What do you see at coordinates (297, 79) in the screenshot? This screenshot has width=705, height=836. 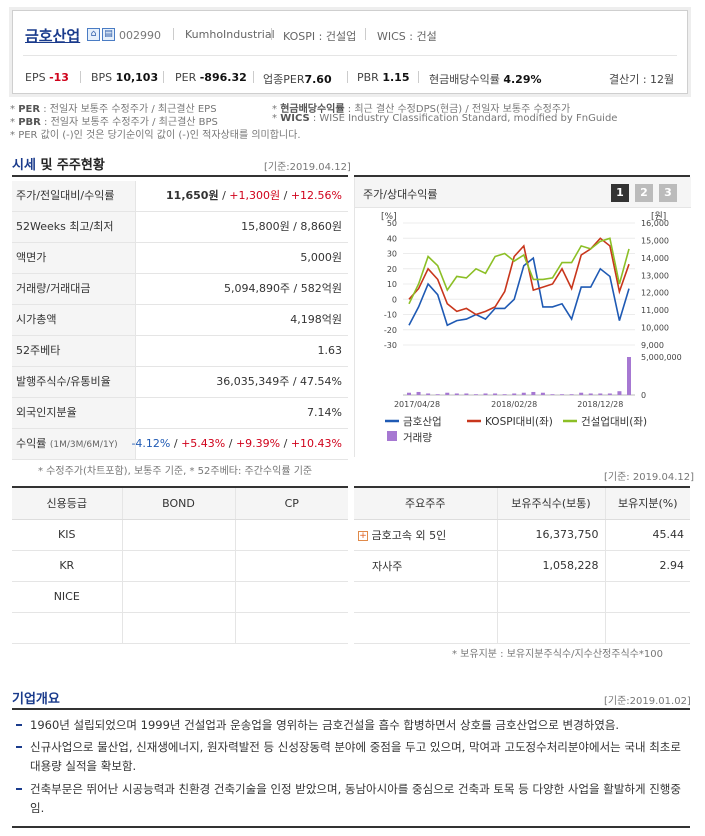 I see `stat-industry-per: 업종PER7.60` at bounding box center [297, 79].